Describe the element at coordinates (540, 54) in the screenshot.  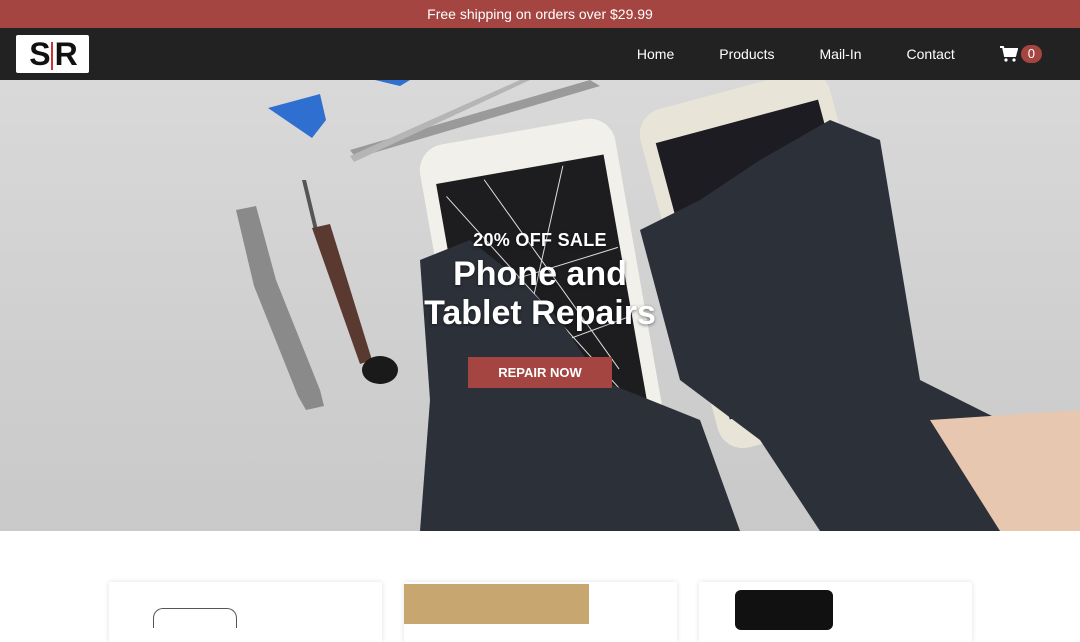
I see `top-nav: SR Home Products Mail-In Contact 0` at that location.